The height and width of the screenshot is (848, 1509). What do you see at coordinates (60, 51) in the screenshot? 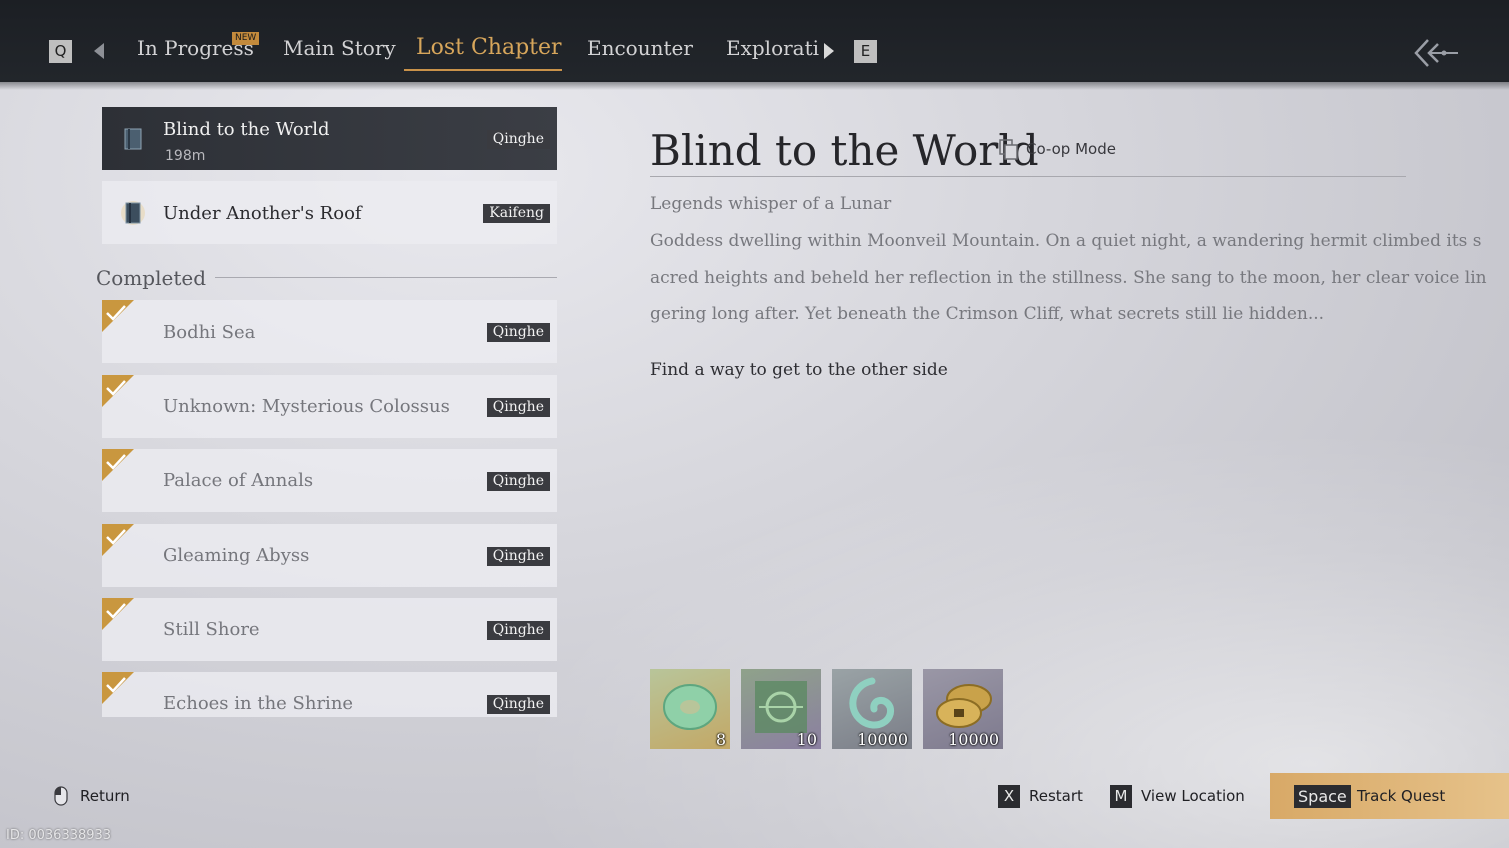
I see `prev-tab-key: Q` at bounding box center [60, 51].